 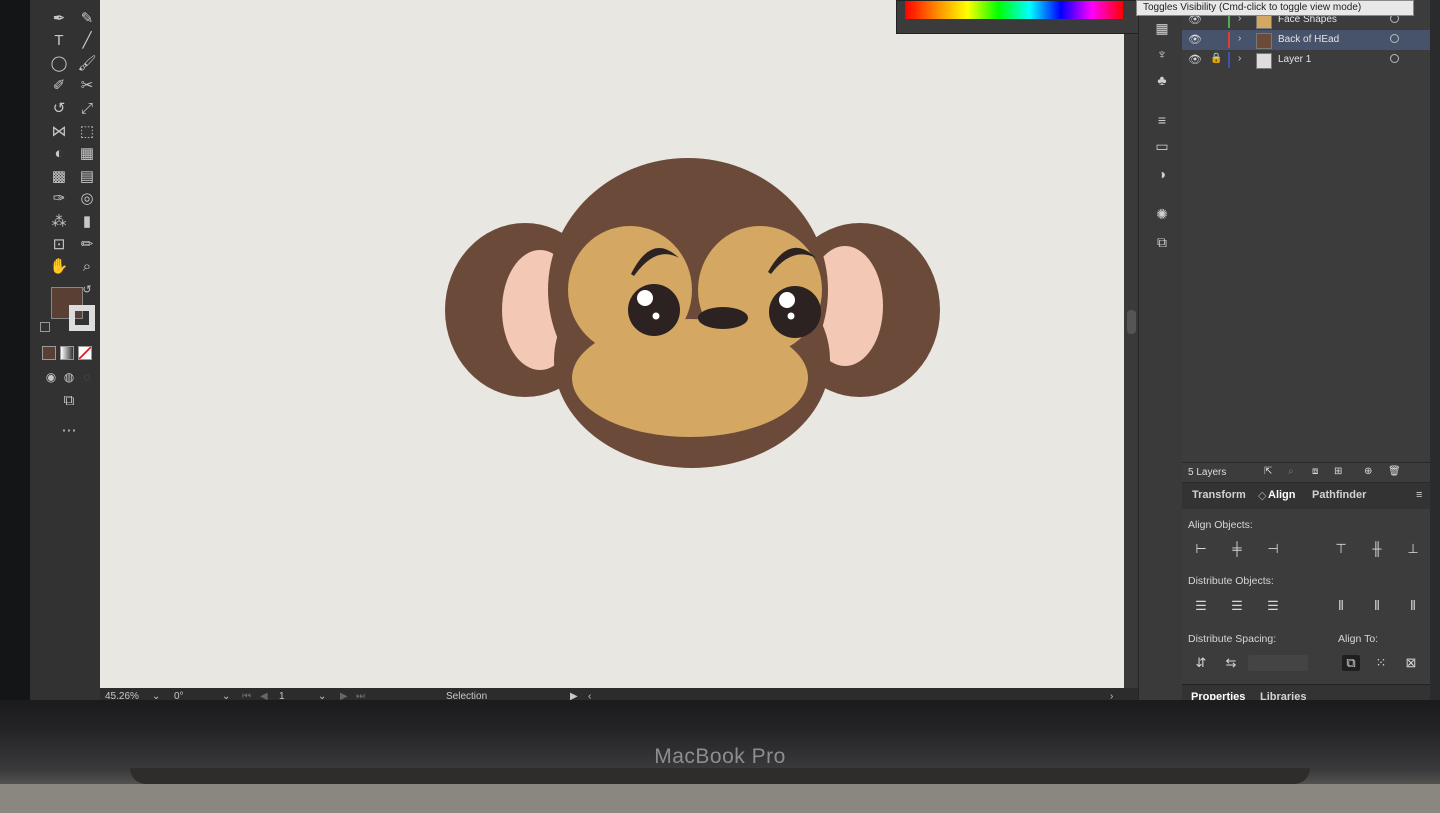 I want to click on align-right-icon: ⊣, so click(x=1273, y=549).